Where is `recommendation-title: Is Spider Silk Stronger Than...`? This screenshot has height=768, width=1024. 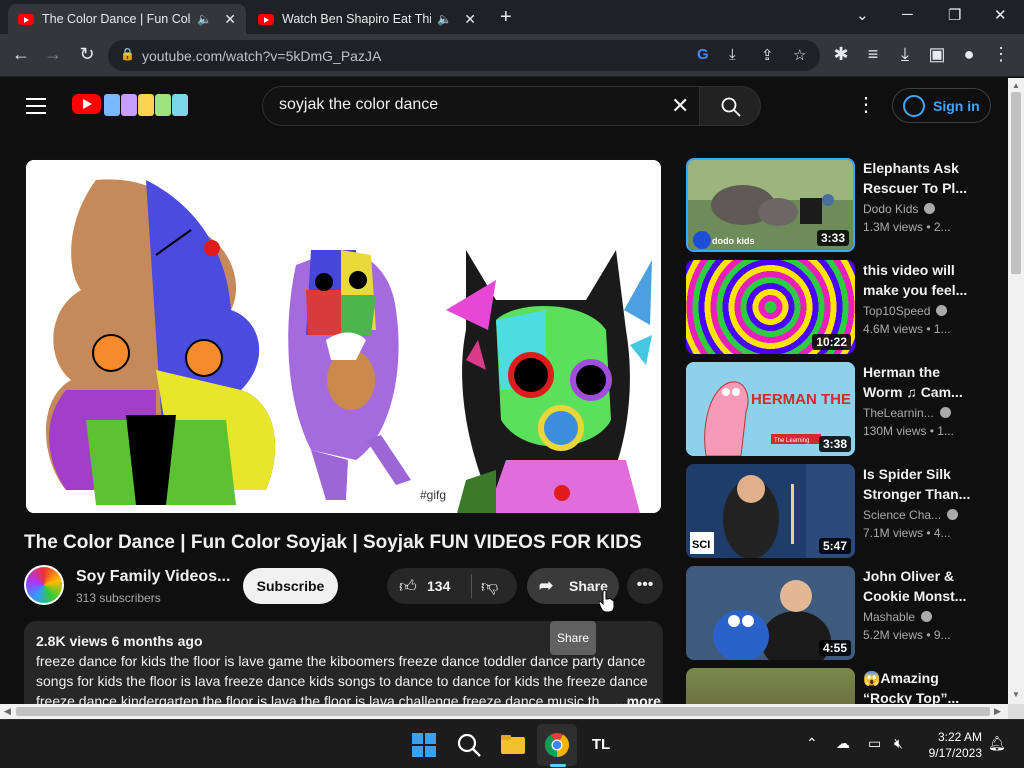
recommendation-title: Is Spider Silk Stronger Than... is located at coordinates (917, 484).